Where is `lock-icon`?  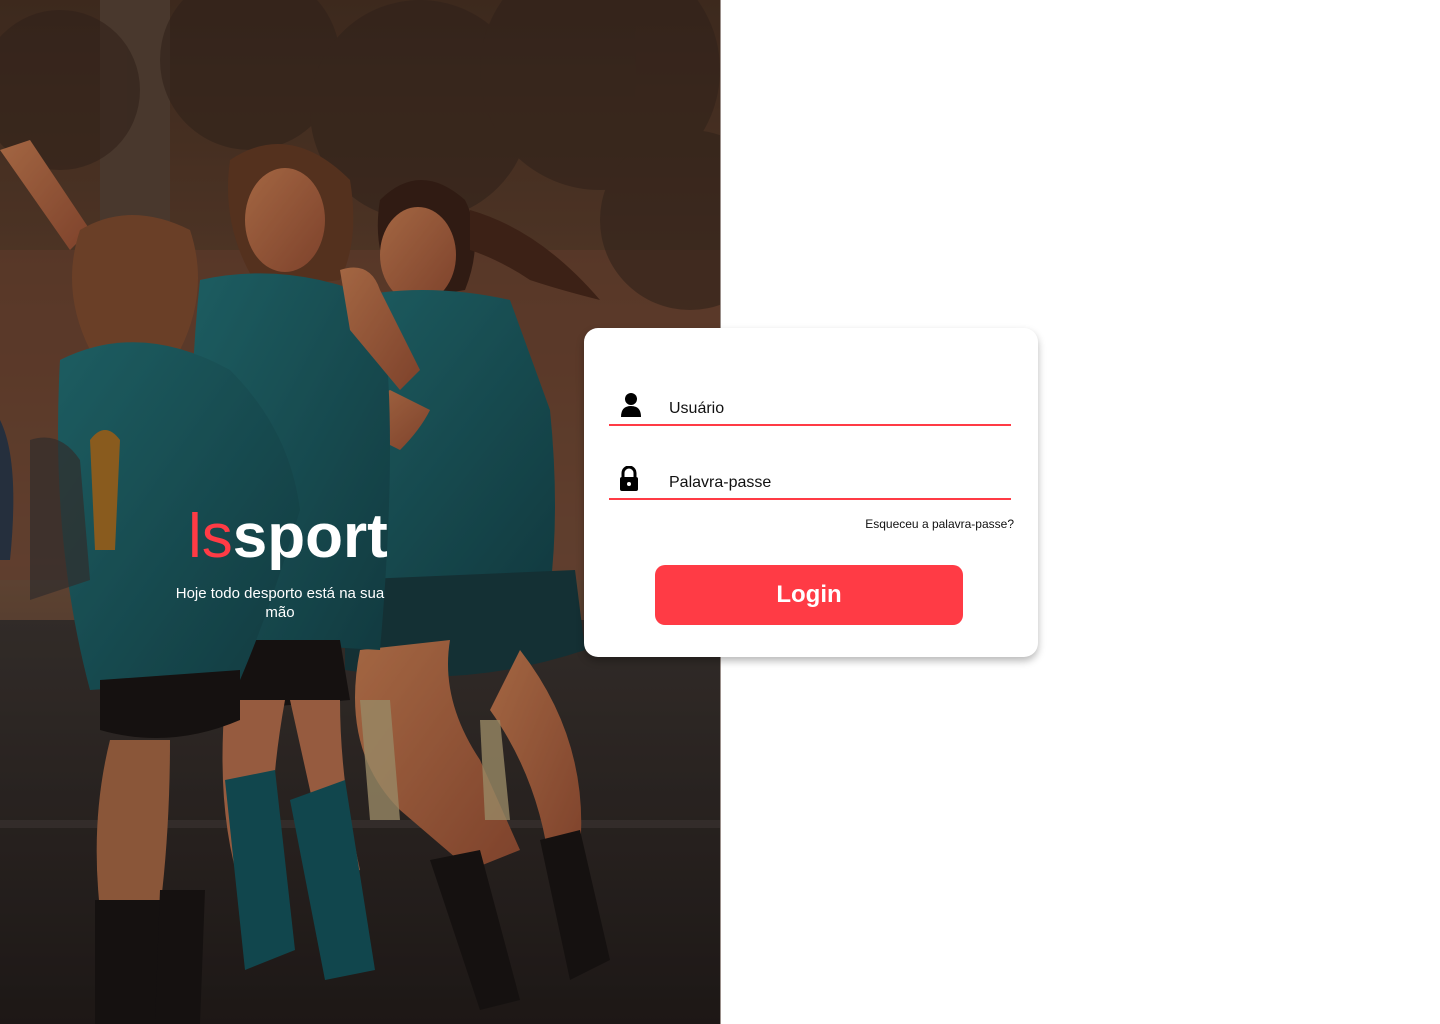 lock-icon is located at coordinates (629, 478).